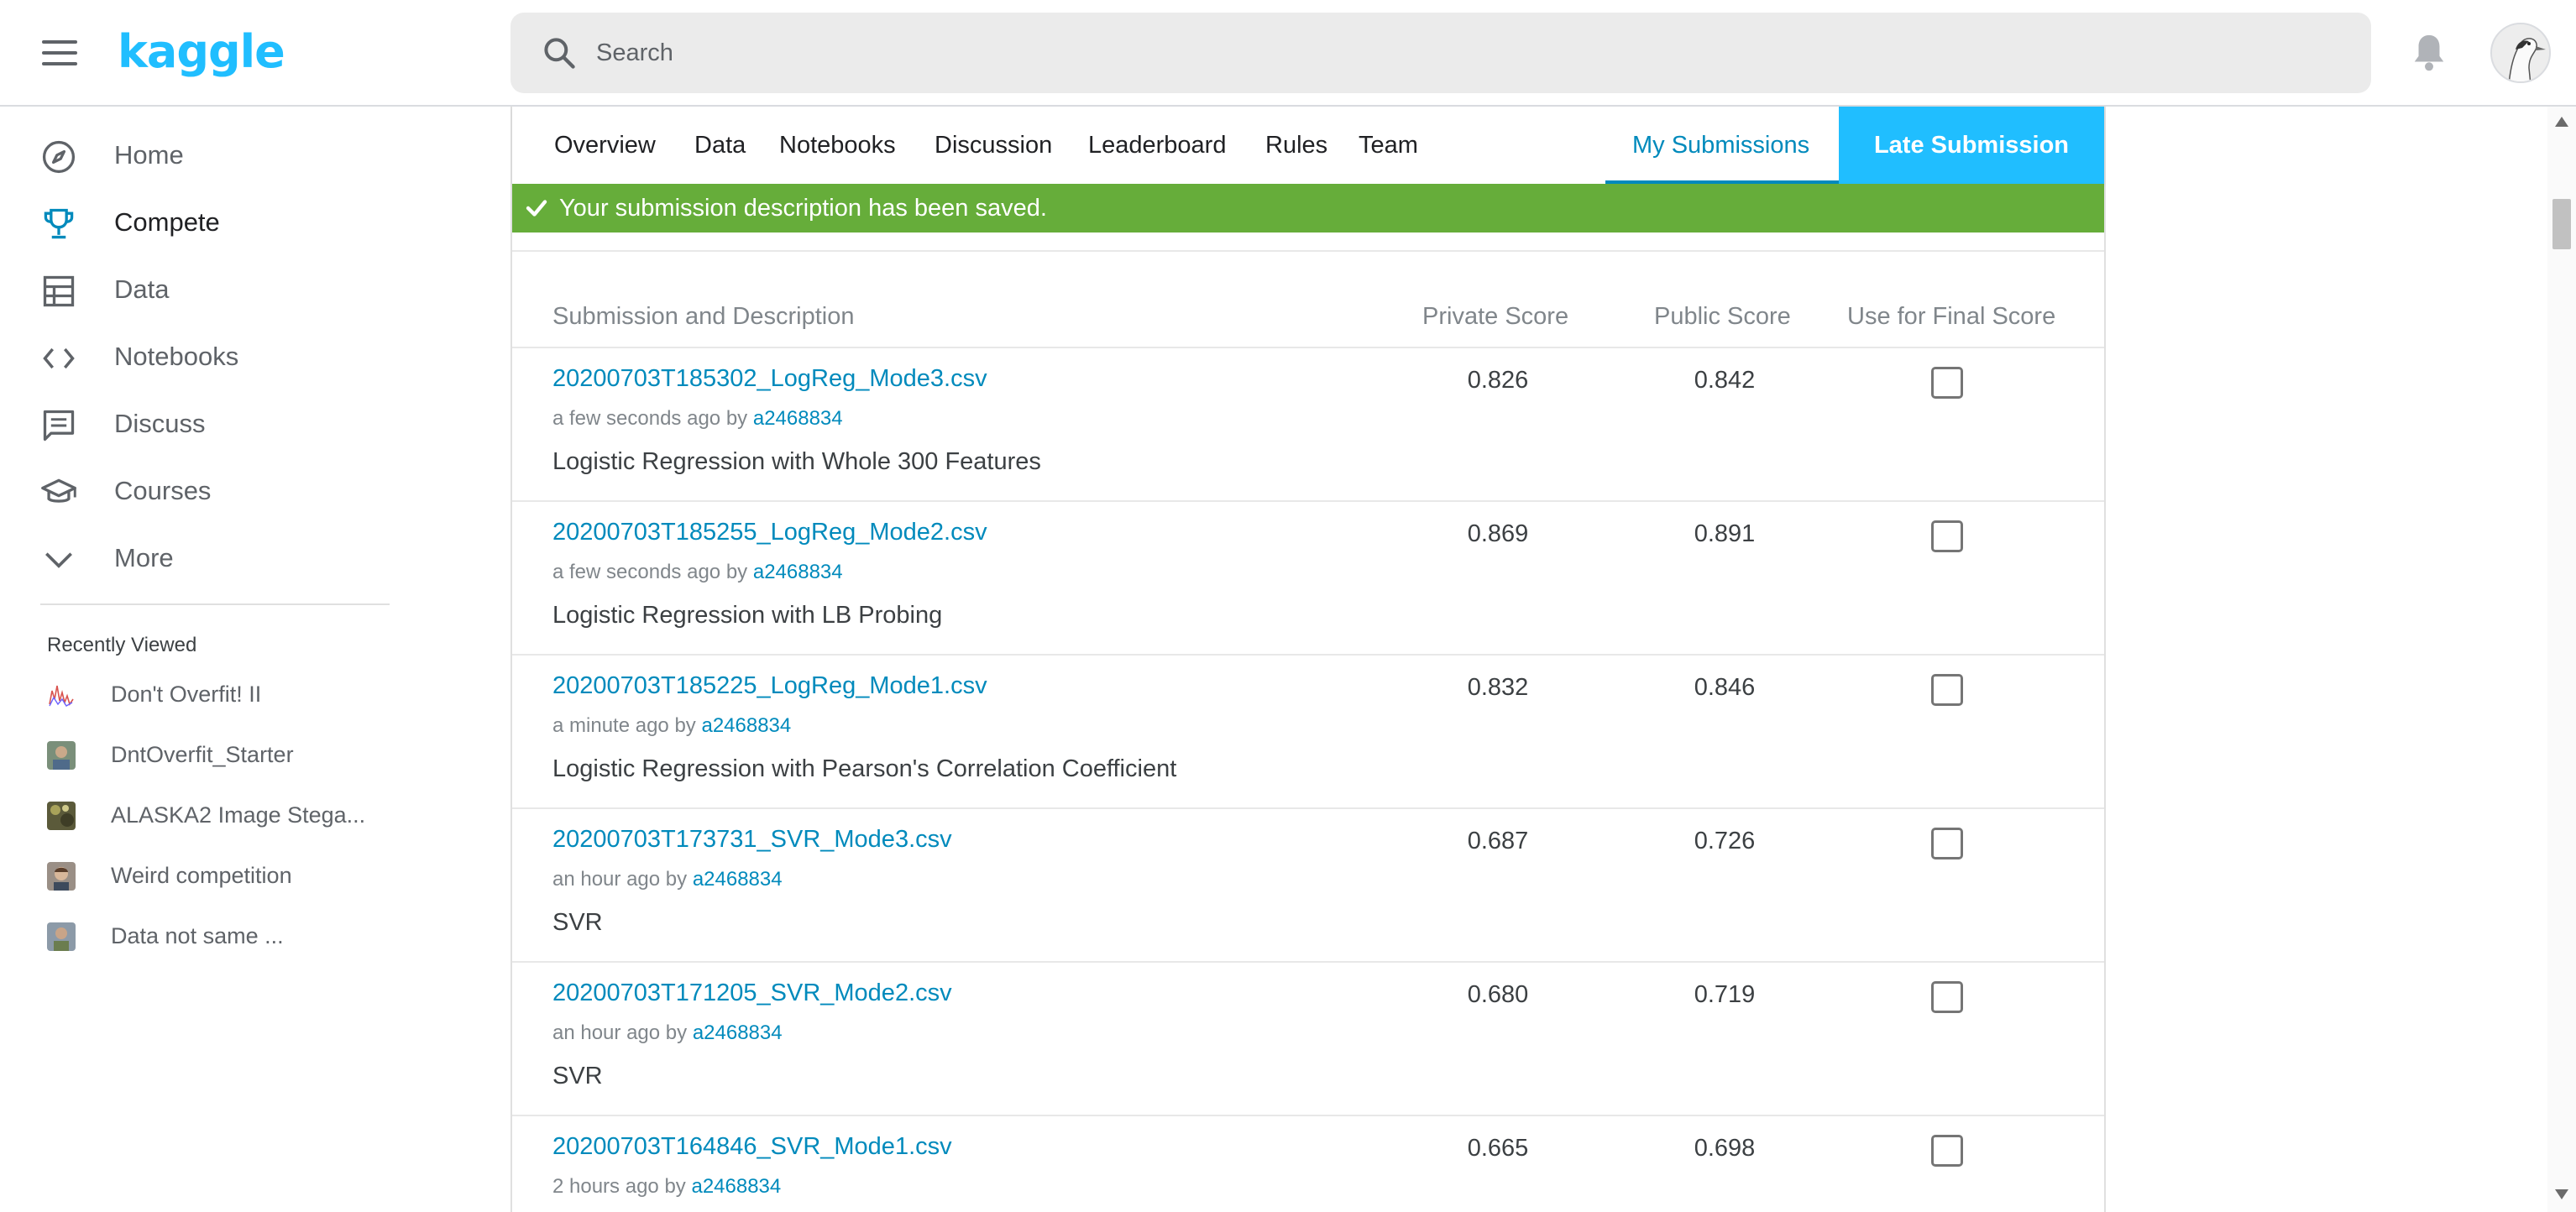  What do you see at coordinates (144, 557) in the screenshot?
I see `sidebar-item-label: More` at bounding box center [144, 557].